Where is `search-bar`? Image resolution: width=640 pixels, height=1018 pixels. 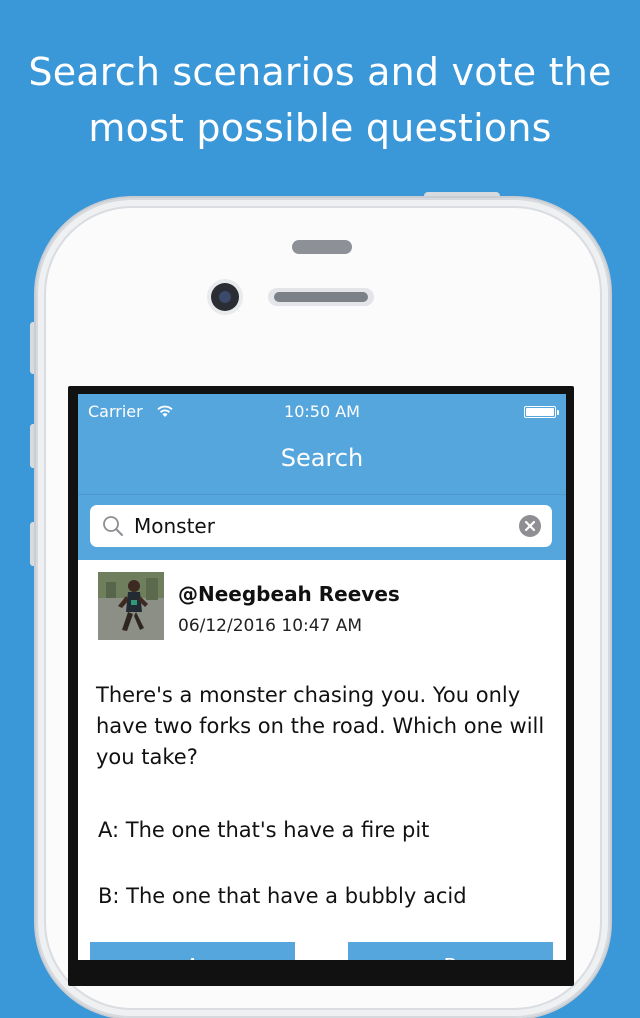 search-bar is located at coordinates (322, 527).